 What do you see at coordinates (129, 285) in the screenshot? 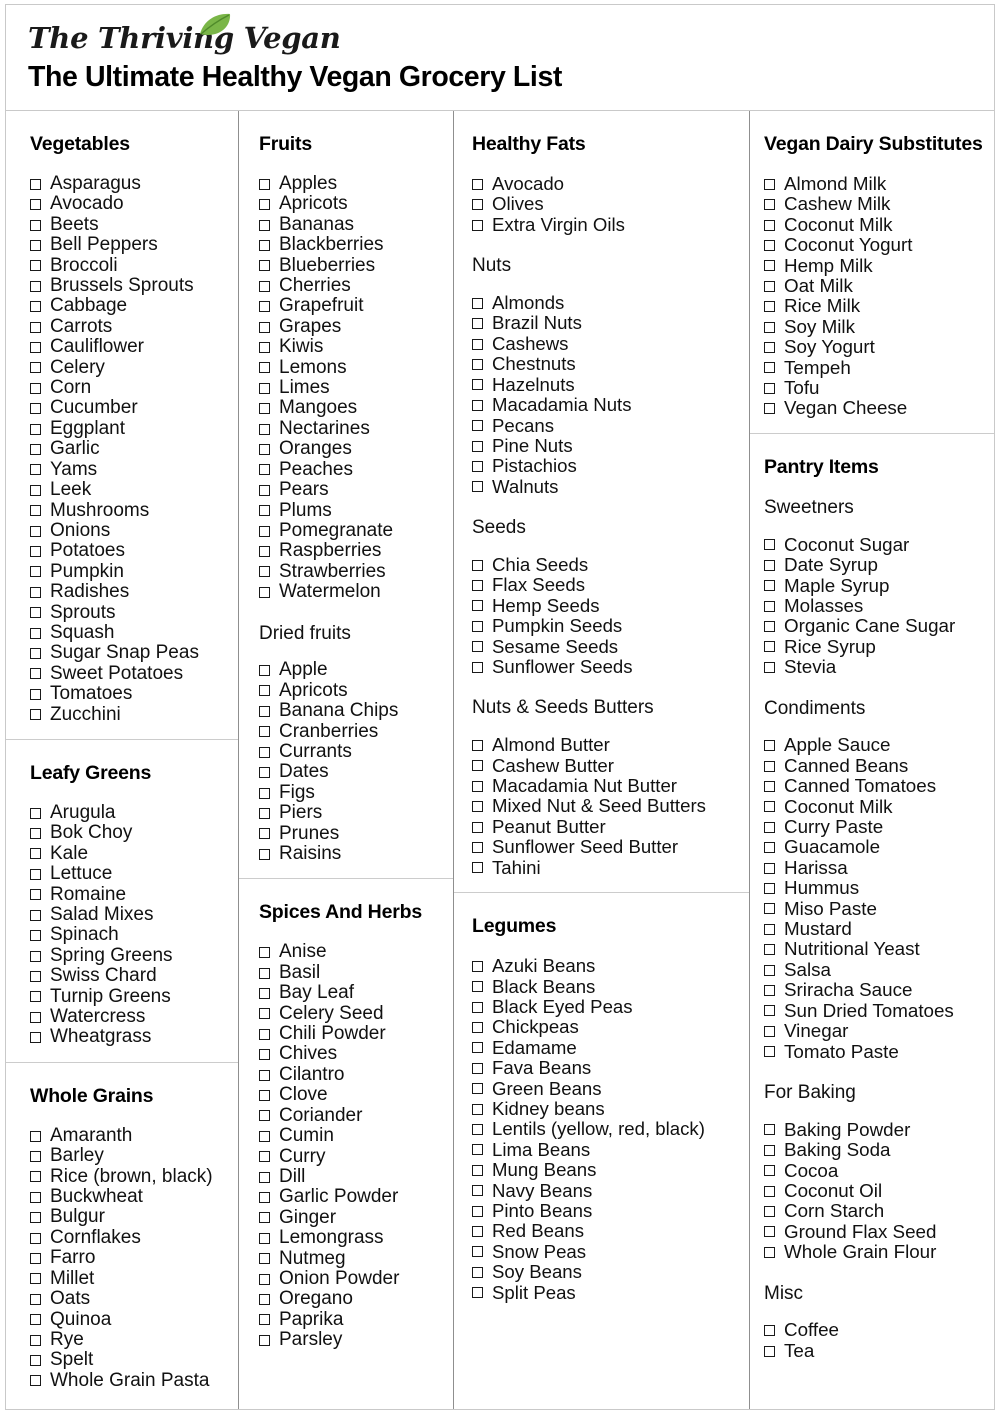
I see `checklist-item: Brussels Sprouts` at bounding box center [129, 285].